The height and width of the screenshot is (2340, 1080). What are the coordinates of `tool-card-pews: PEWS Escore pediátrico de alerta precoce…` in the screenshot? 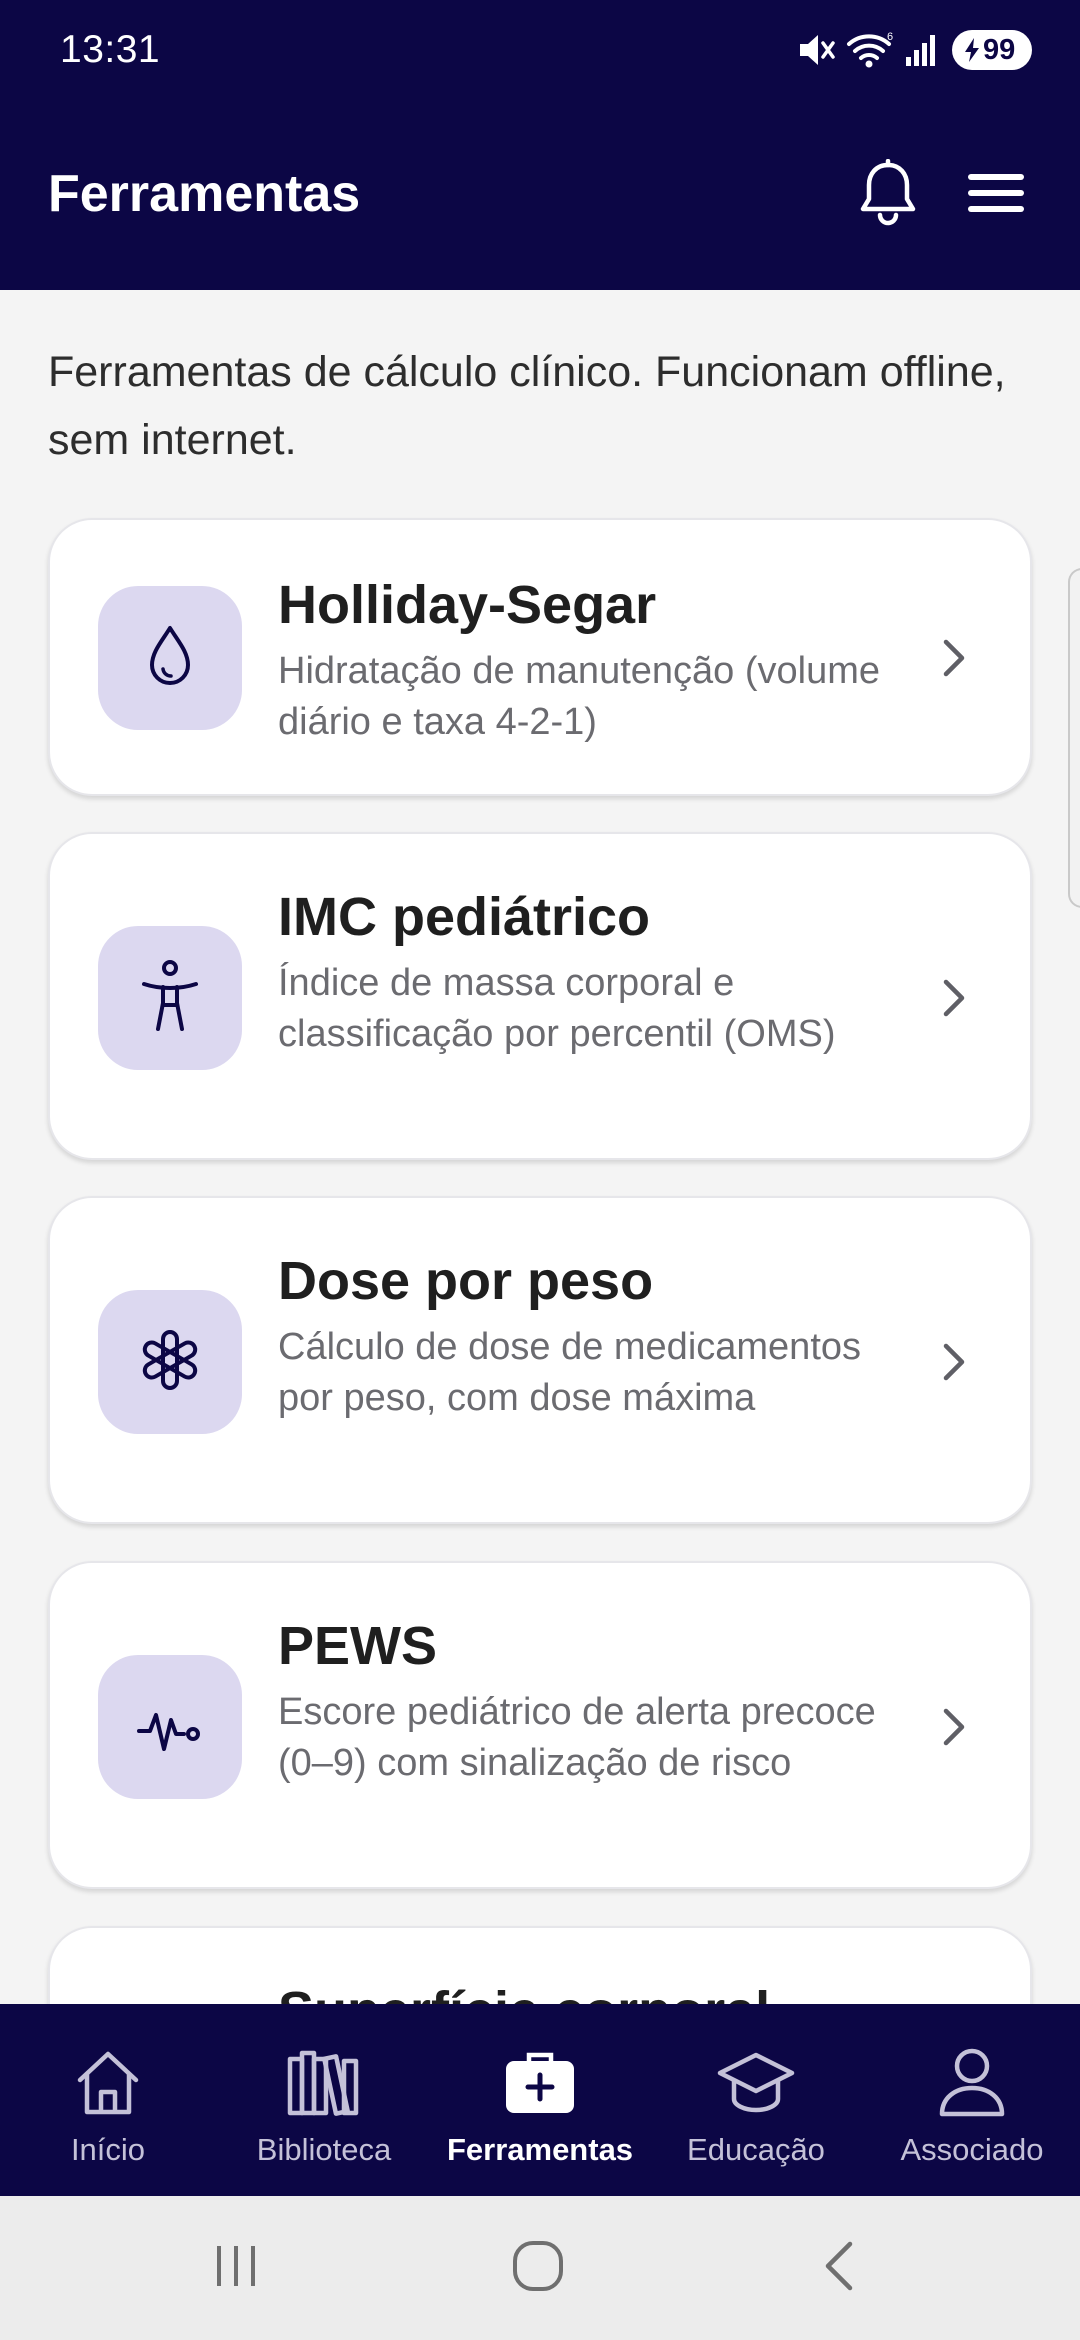 It's located at (540, 1725).